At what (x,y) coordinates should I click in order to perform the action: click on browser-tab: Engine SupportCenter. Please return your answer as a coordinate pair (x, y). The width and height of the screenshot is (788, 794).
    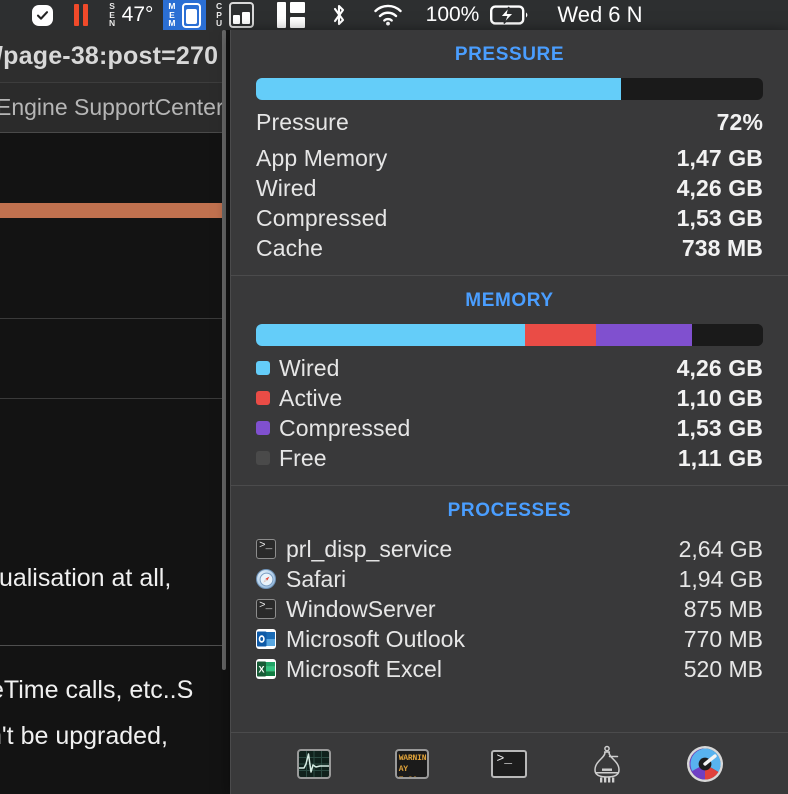
    Looking at the image, I should click on (113, 107).